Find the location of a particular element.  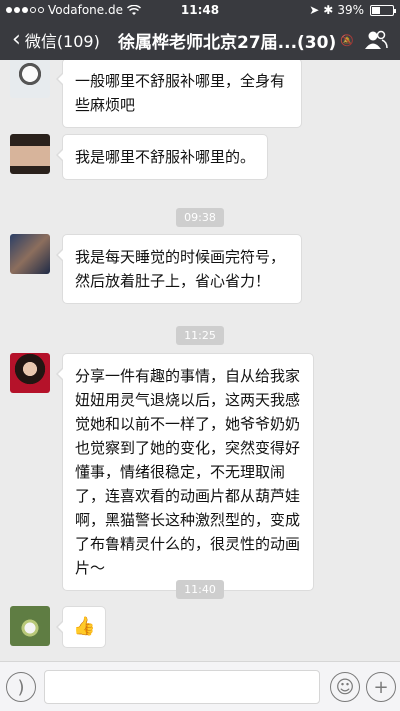

timestamp: 11:40 is located at coordinates (200, 588).